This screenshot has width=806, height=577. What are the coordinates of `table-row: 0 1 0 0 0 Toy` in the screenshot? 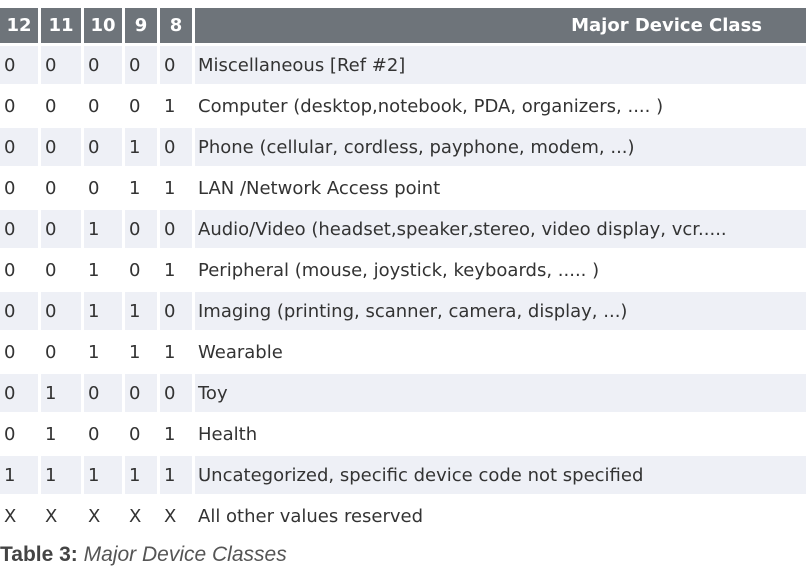 It's located at (403, 393).